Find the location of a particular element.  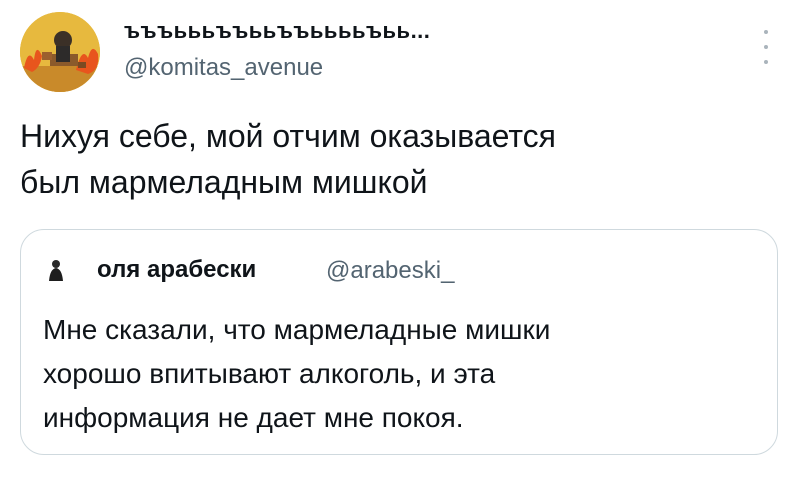

quoted-author-avatar is located at coordinates (56, 270).